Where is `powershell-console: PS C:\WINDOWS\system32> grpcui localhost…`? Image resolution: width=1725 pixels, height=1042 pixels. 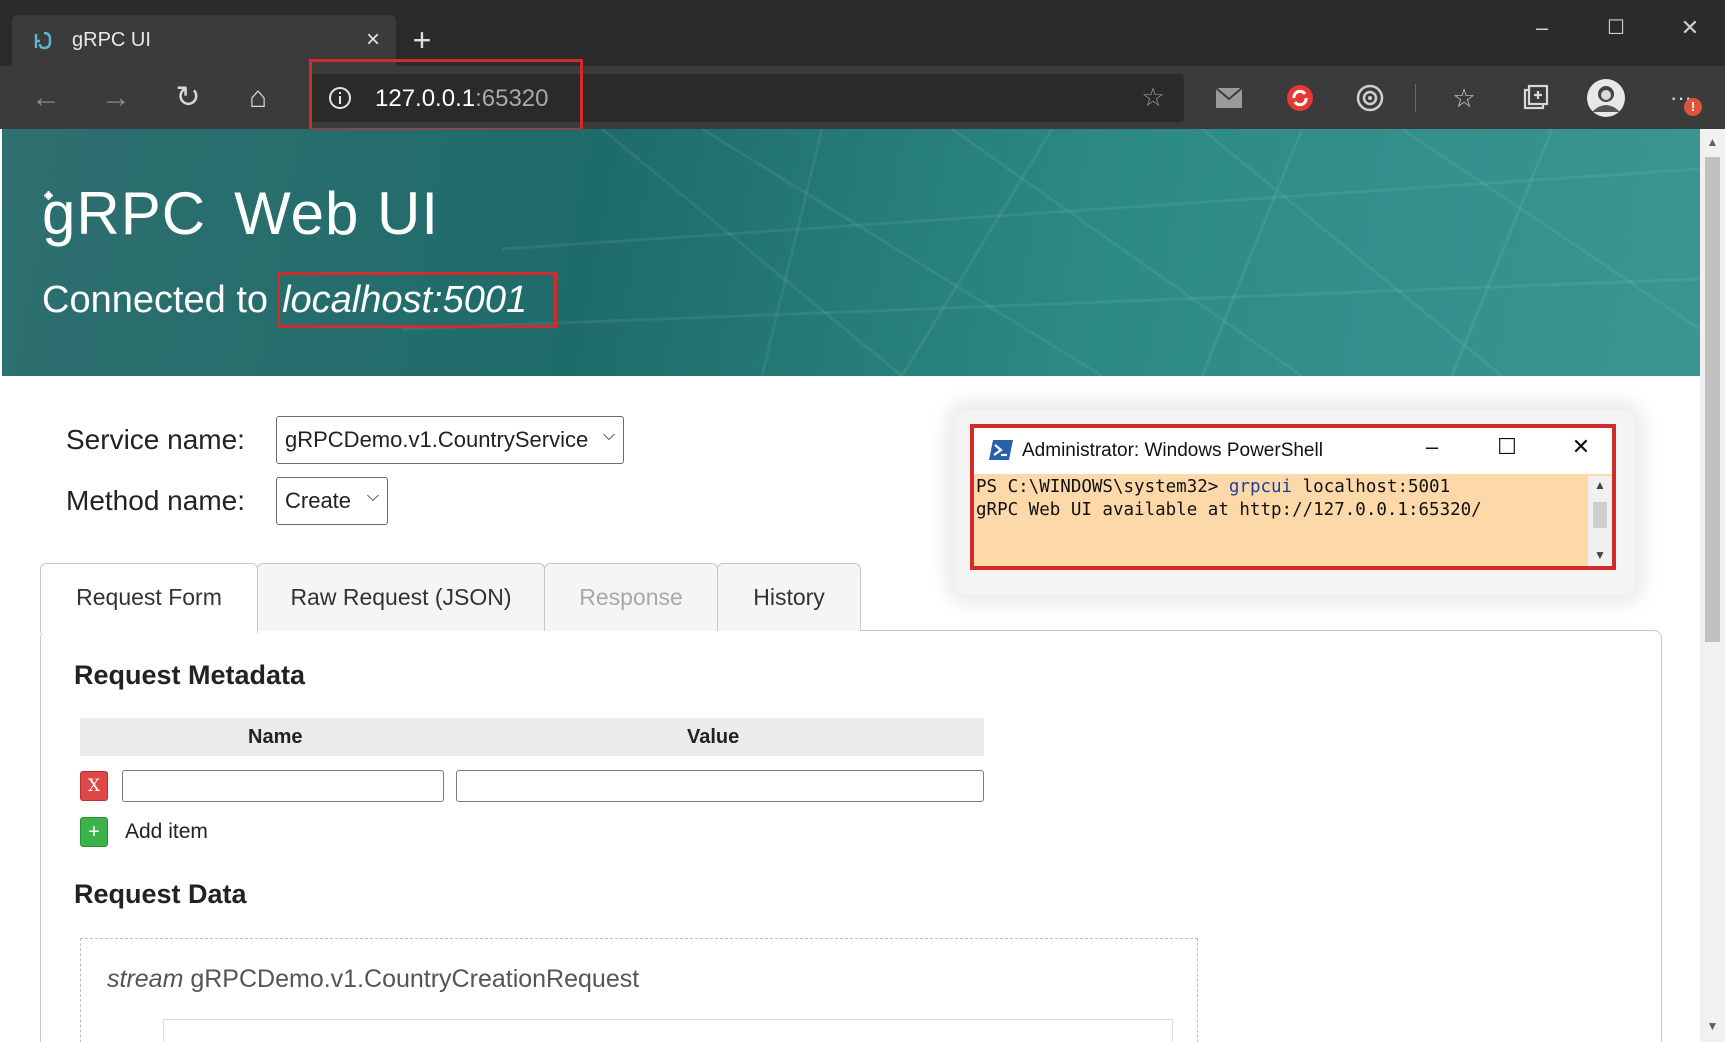
powershell-console: PS C:\WINDOWS\system32> grpcui localhost… is located at coordinates (1281, 521).